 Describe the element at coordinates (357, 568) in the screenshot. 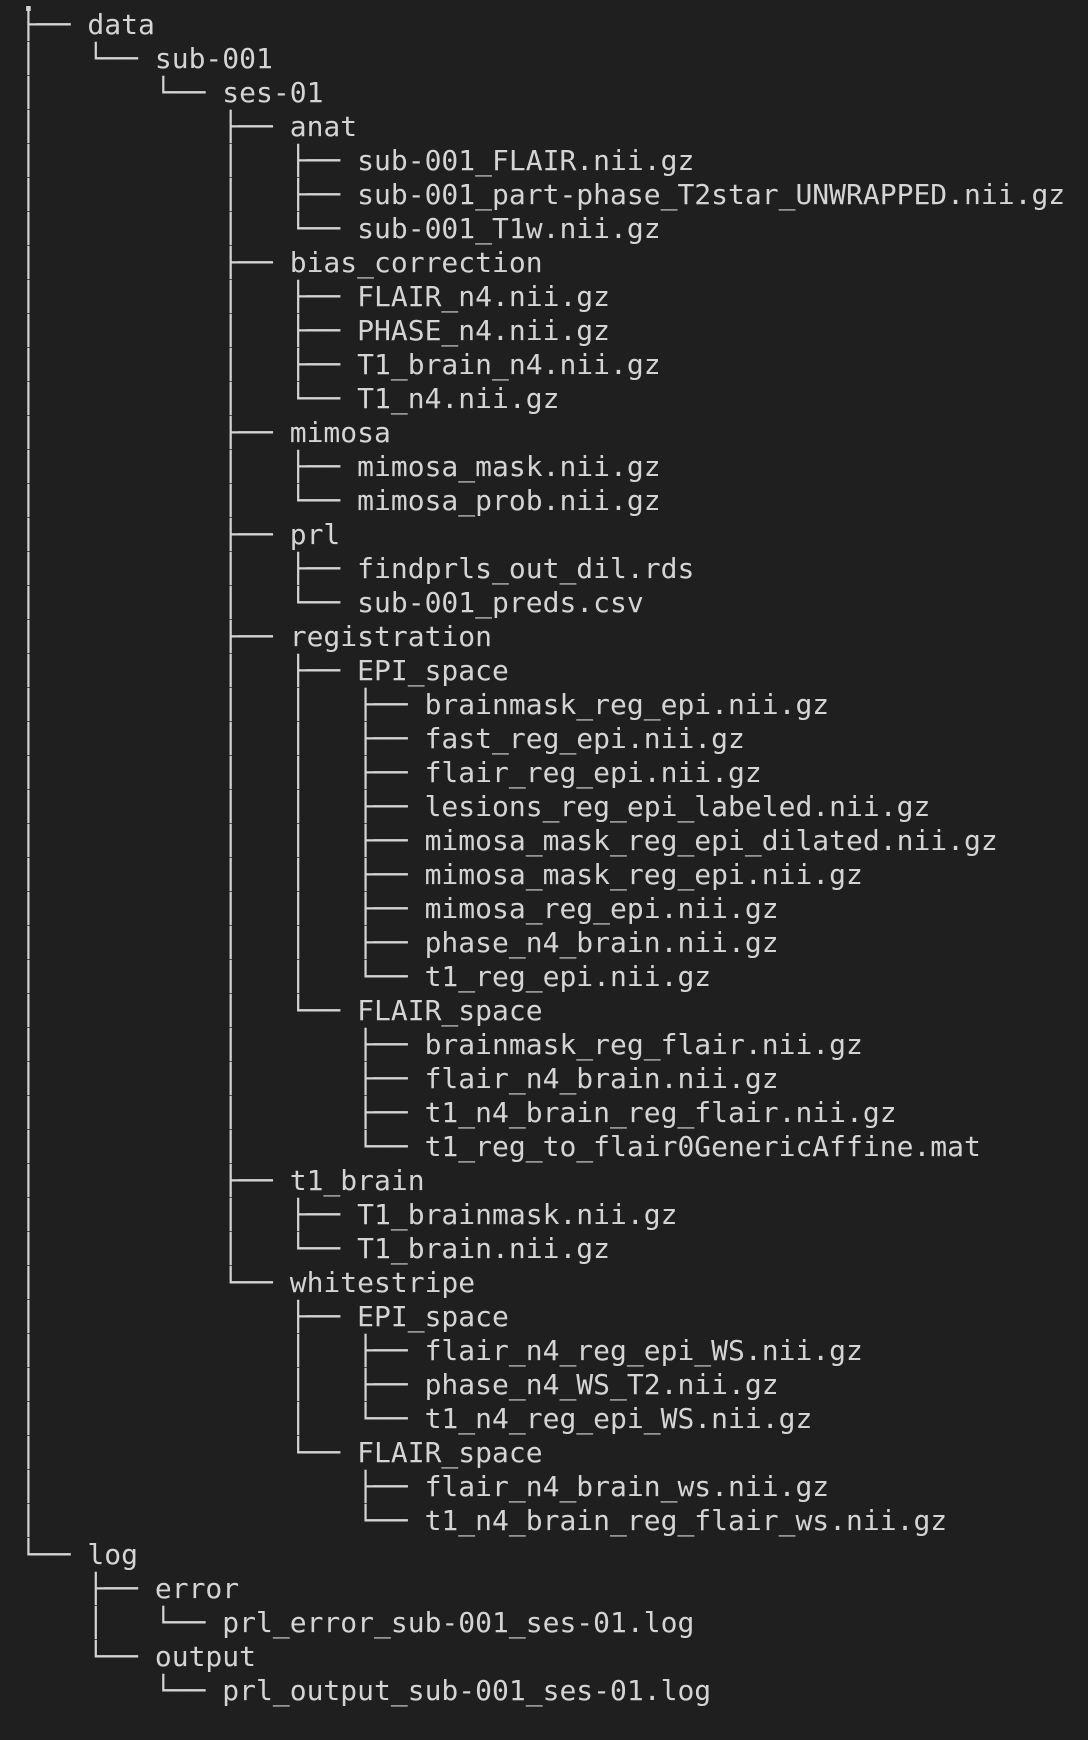

I see `tree-entry: │ │ ├── findprls_out_dil.rds` at that location.